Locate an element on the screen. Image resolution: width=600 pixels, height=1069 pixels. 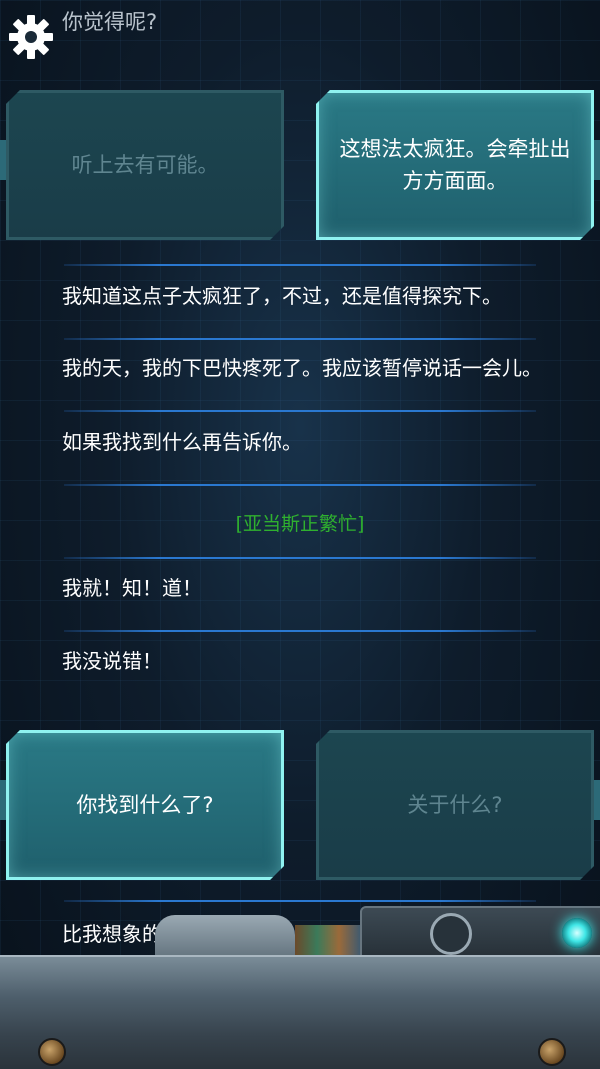
choice-option-2: 这想法太疯狂。会牵扯出方方面面。 is located at coordinates (455, 165).